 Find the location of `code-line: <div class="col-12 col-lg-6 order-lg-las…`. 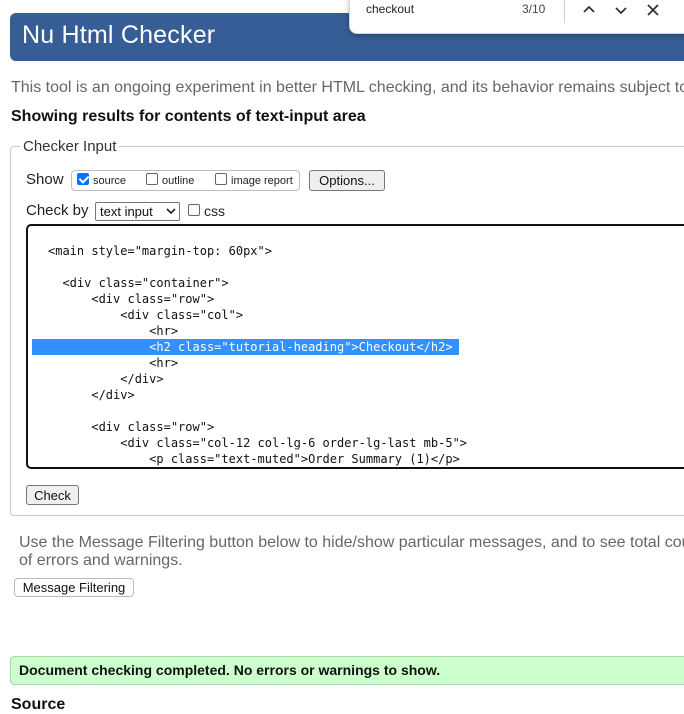

code-line: <div class="col-12 col-lg-6 order-lg-las… is located at coordinates (258, 443).